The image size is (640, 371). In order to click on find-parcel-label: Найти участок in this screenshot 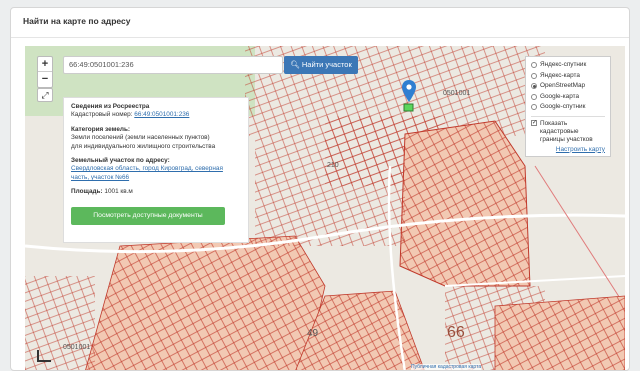, I will do `click(326, 64)`.